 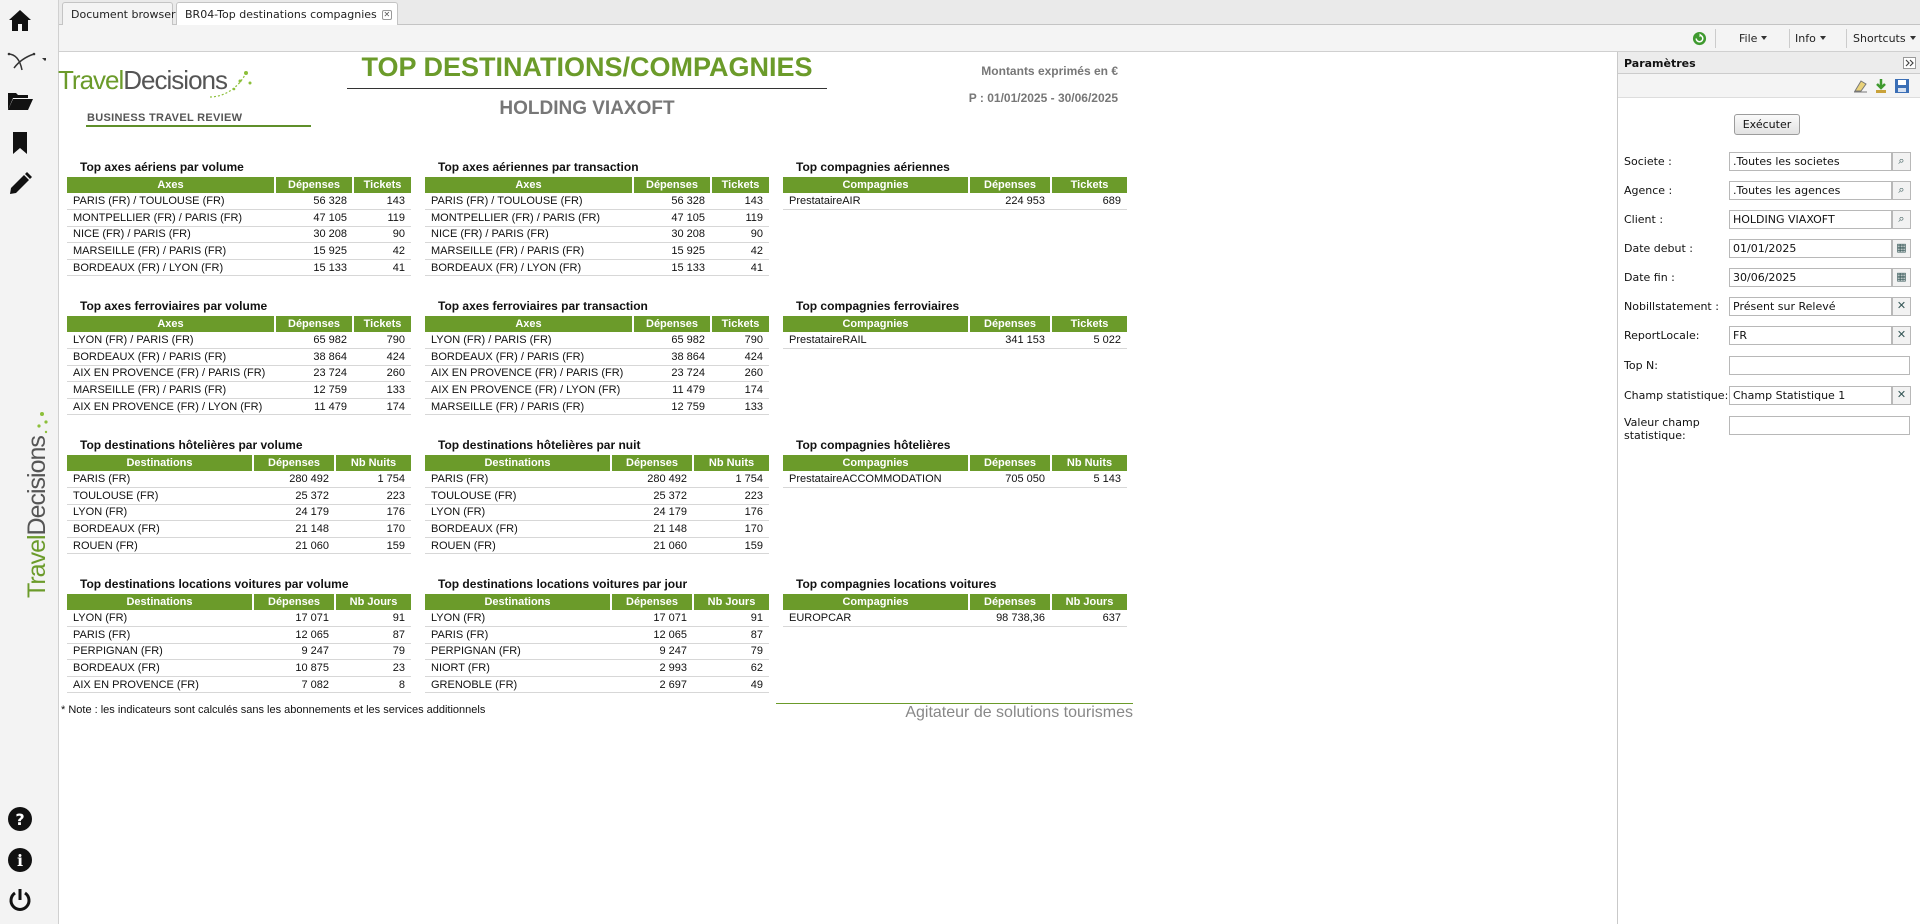 What do you see at coordinates (160, 619) in the screenshot?
I see `table-cell: LYON (FR)` at bounding box center [160, 619].